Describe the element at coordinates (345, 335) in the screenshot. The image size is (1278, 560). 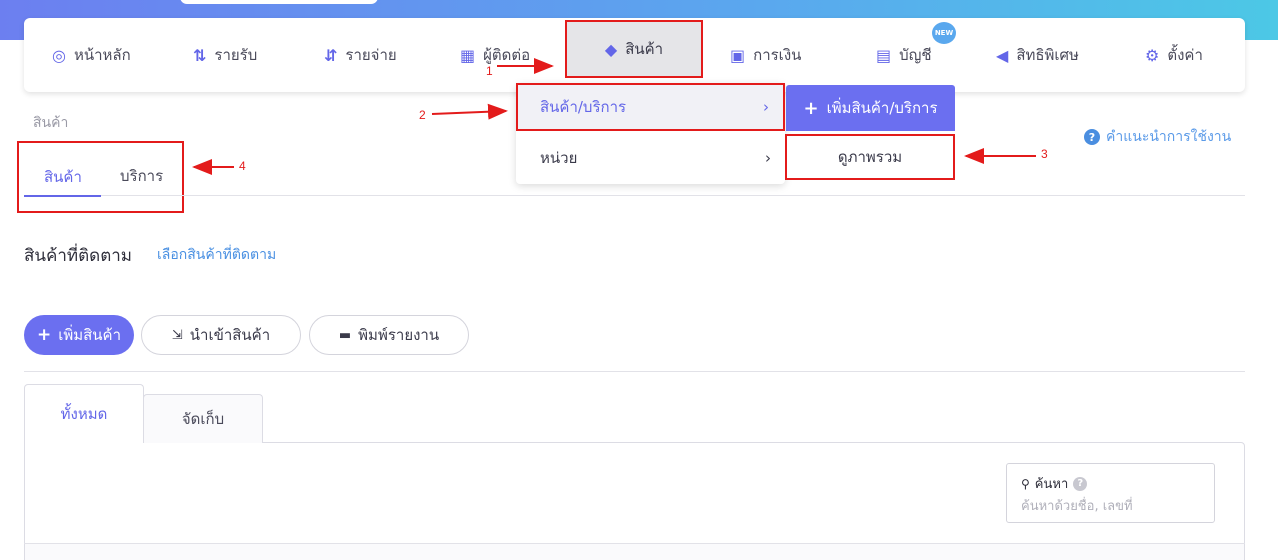
I see `printer-icon: ▬` at that location.